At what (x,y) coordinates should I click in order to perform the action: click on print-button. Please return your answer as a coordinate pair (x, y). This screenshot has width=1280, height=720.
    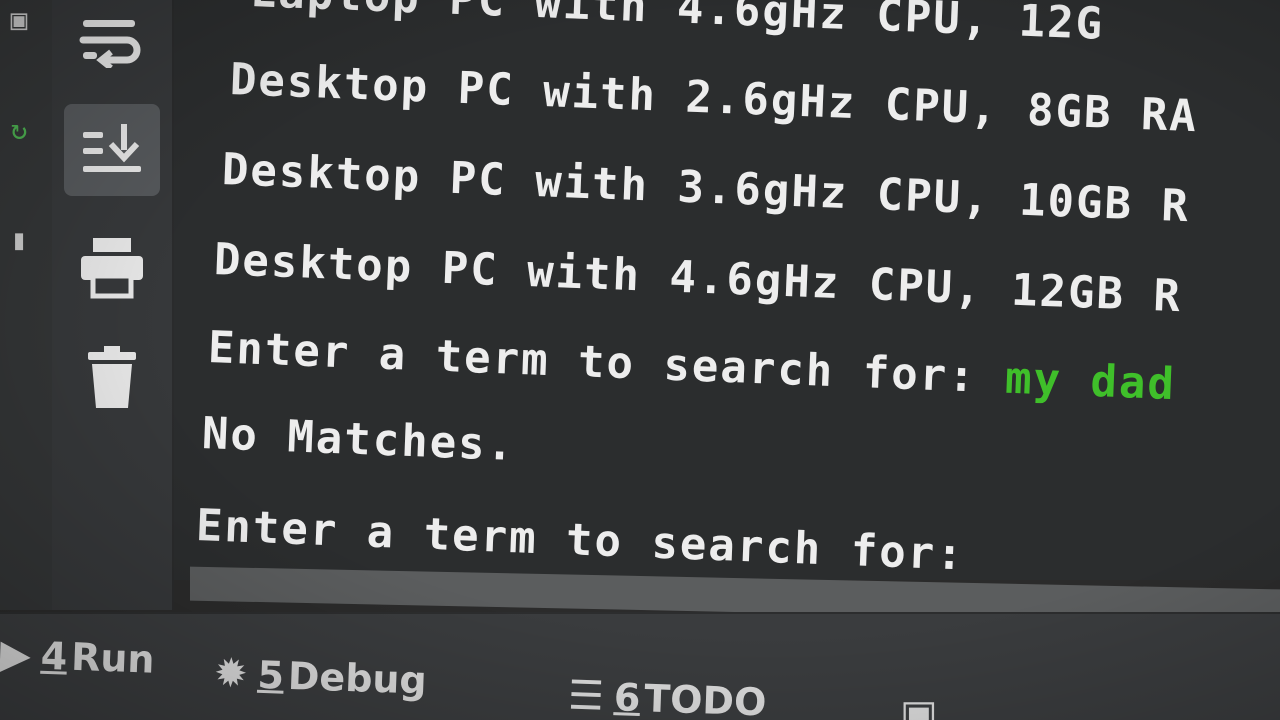
    Looking at the image, I should click on (112, 268).